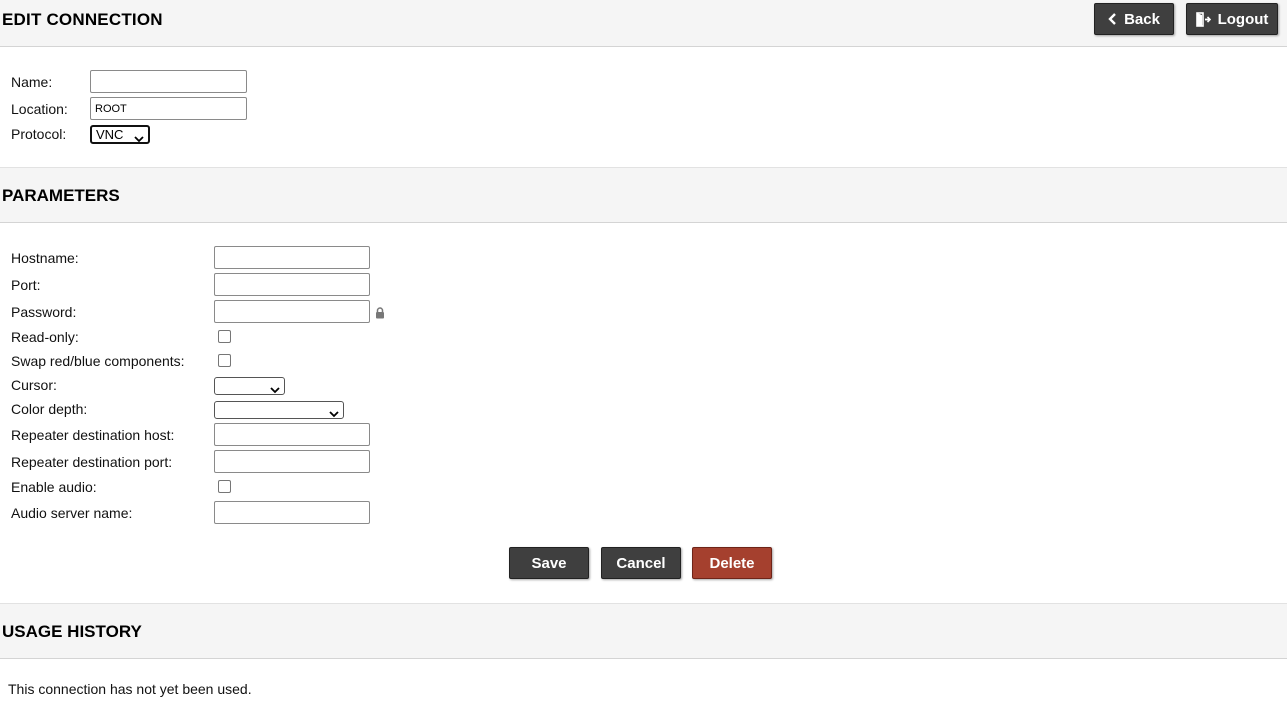 The image size is (1287, 712). I want to click on back-button-label: Back, so click(1142, 19).